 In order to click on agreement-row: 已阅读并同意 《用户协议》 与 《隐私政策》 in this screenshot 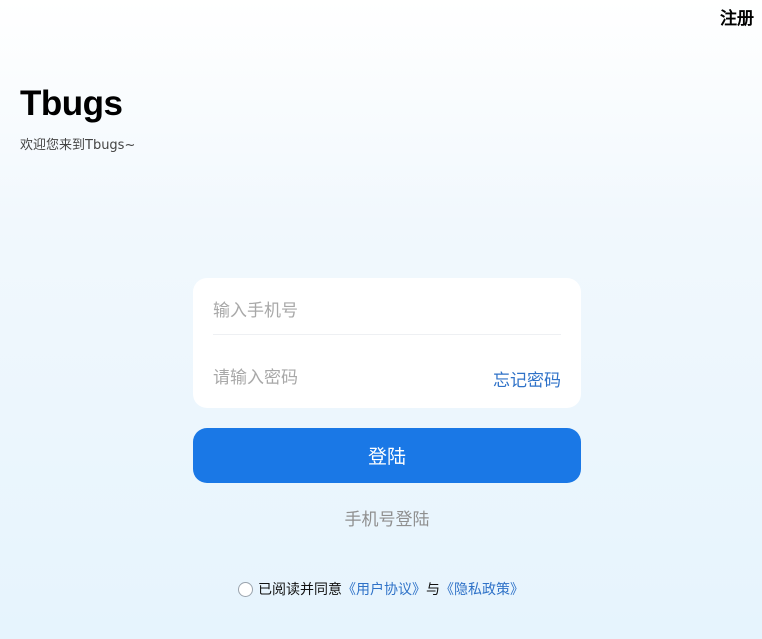, I will do `click(381, 589)`.